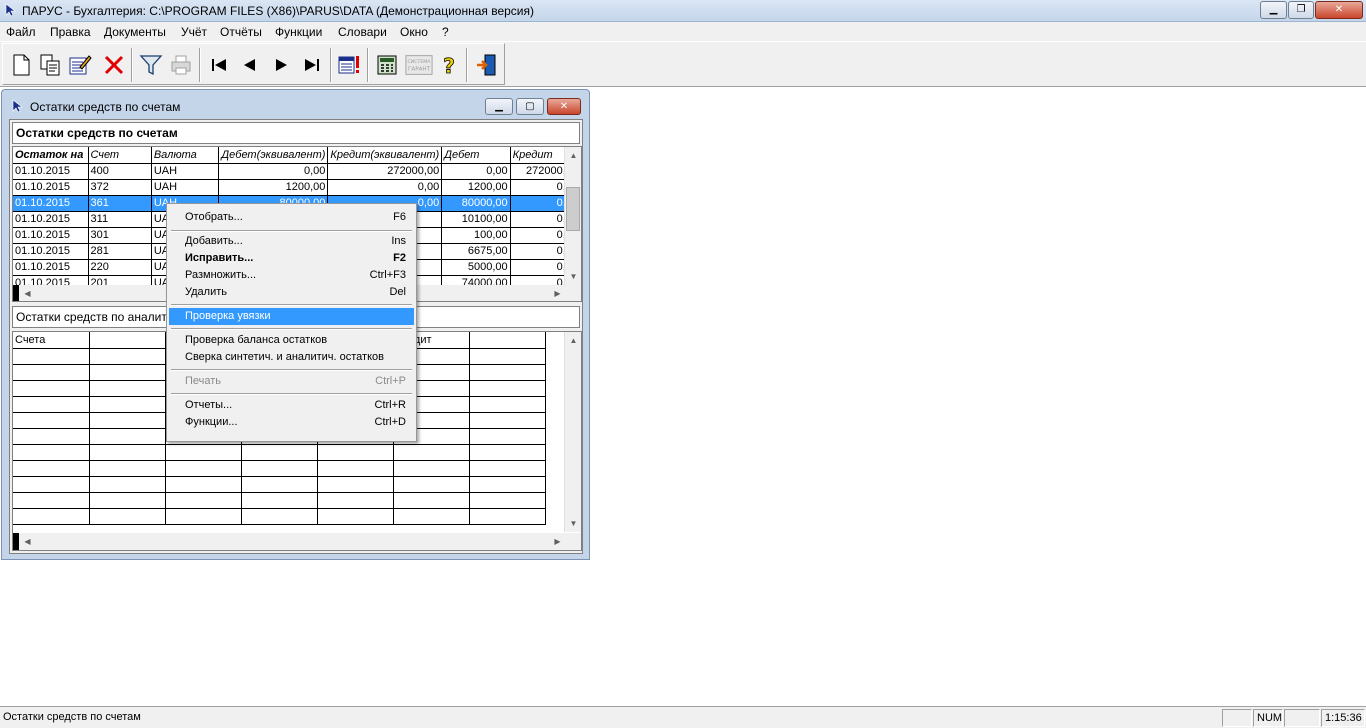 Image resolution: width=1366 pixels, height=728 pixels. Describe the element at coordinates (387, 65) in the screenshot. I see `calculator-button` at that location.